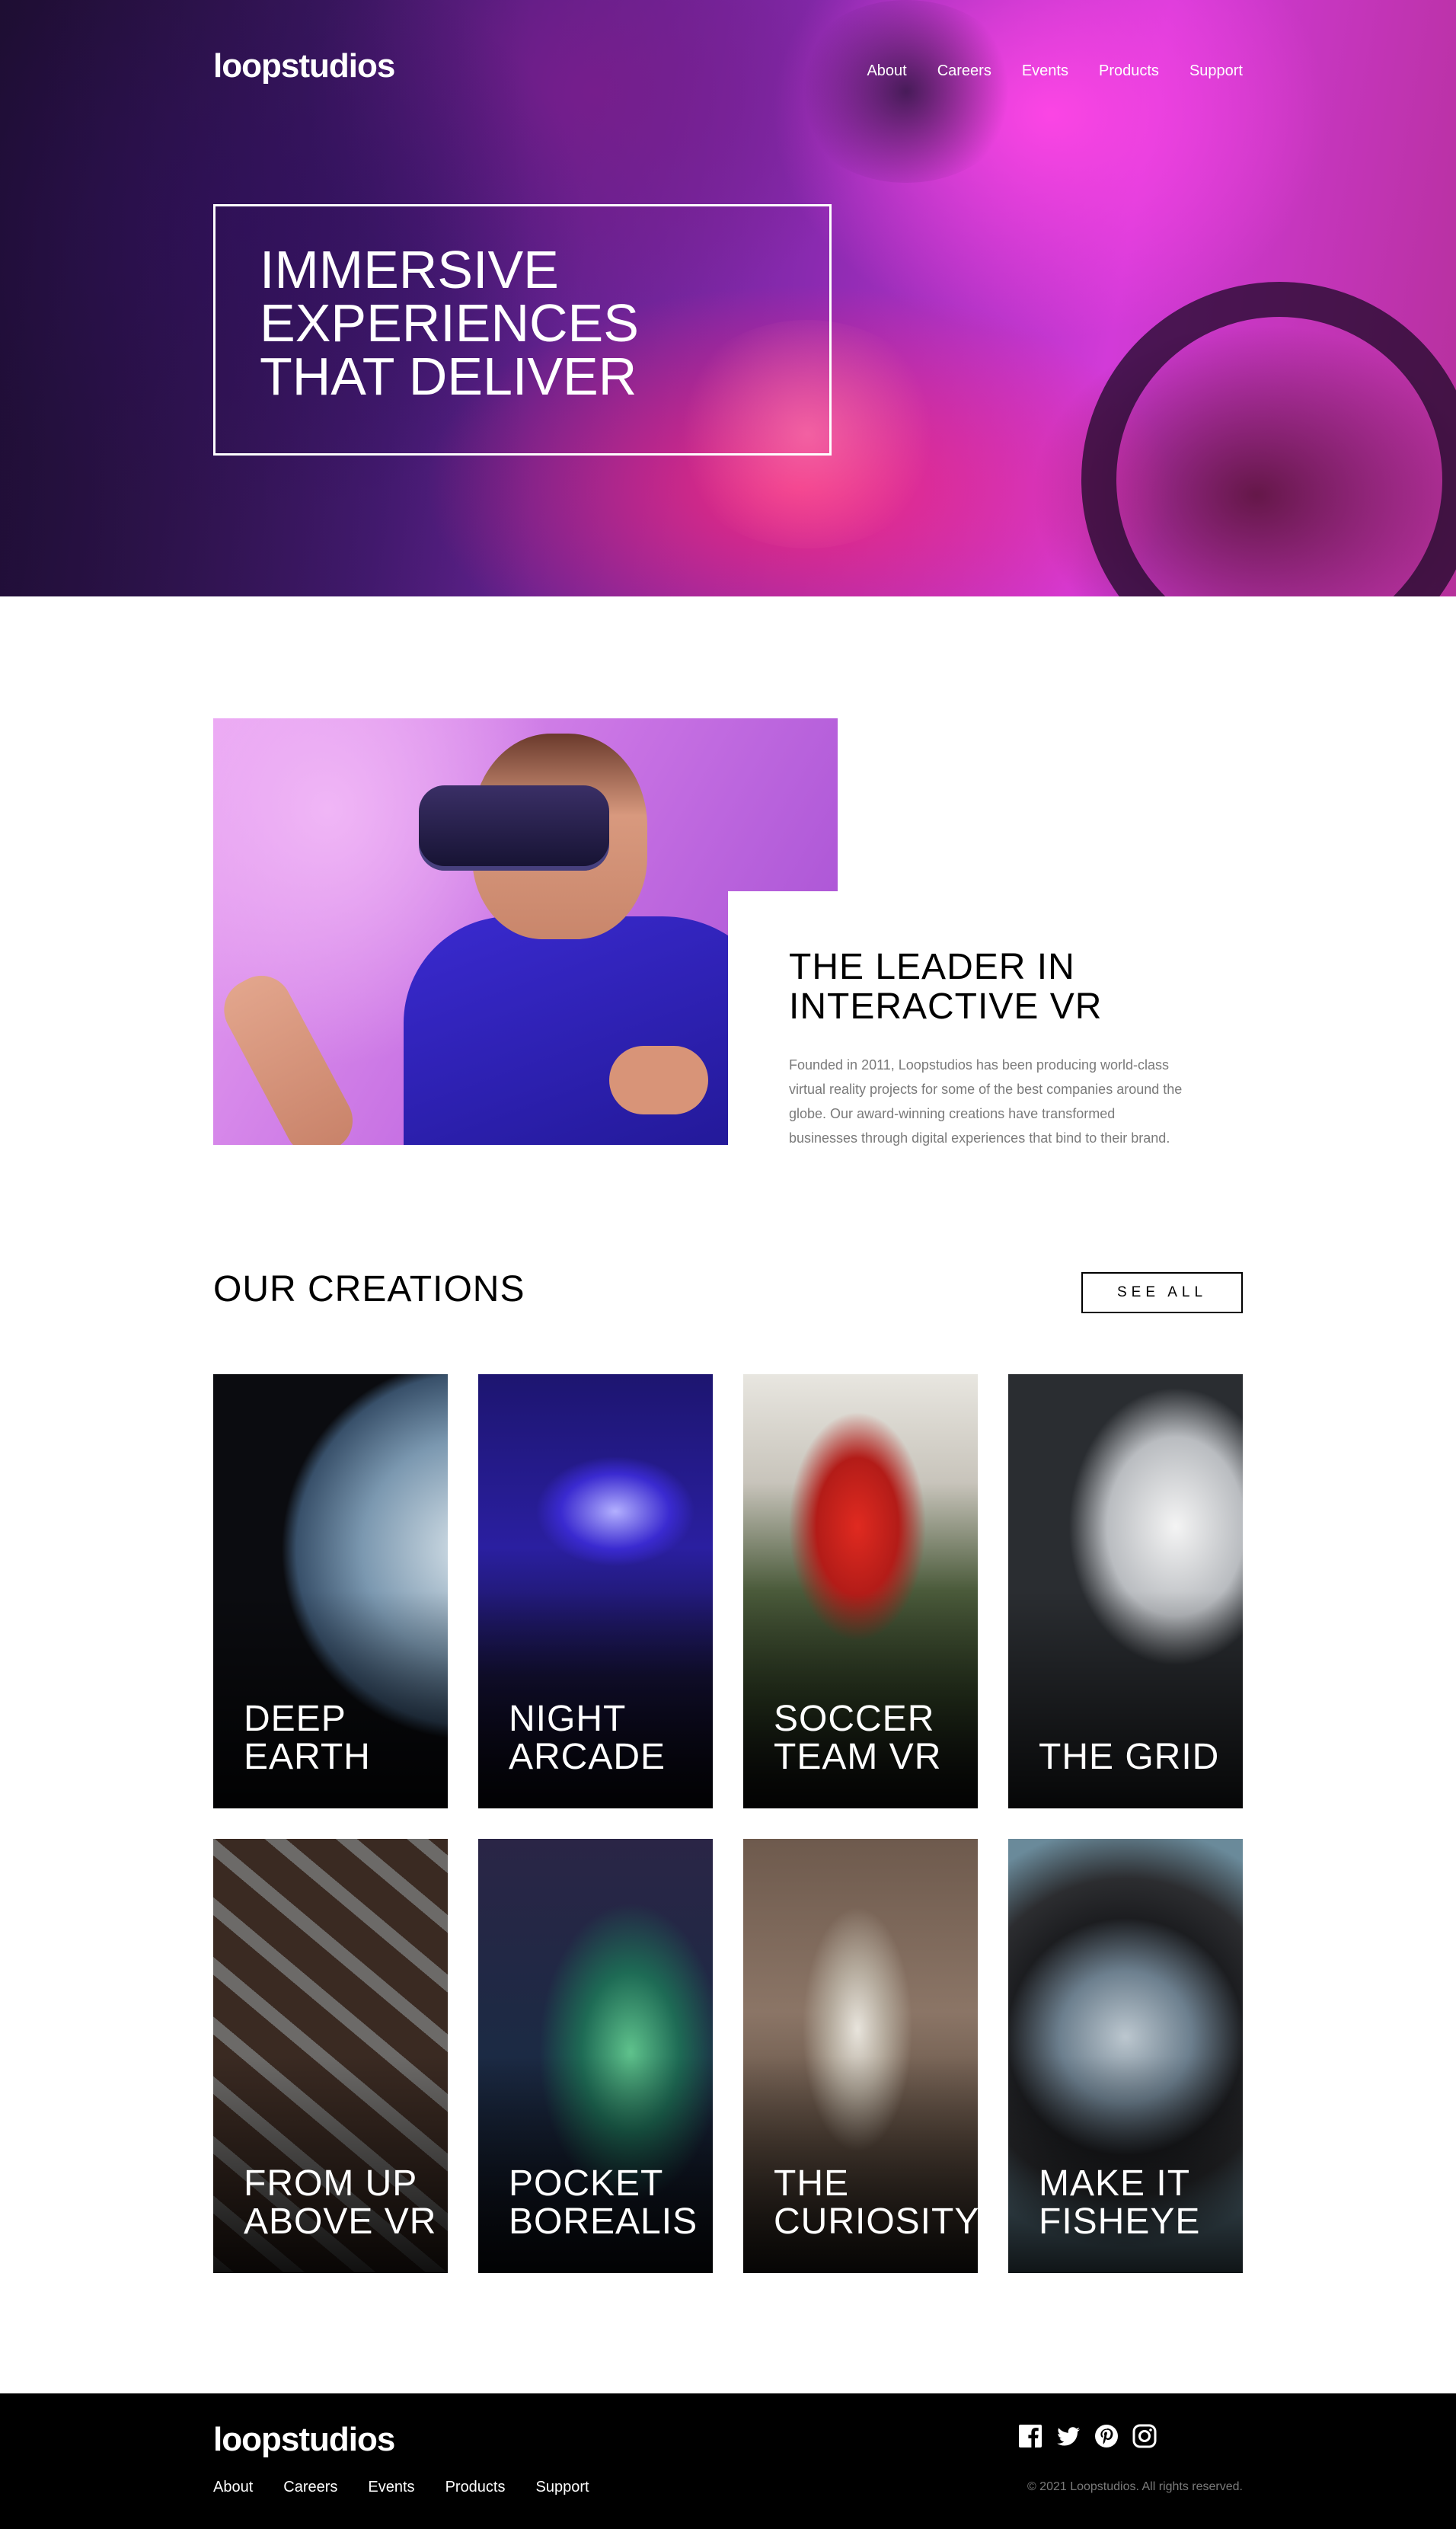 The width and height of the screenshot is (1456, 2529). I want to click on creation-card-the-grid: The Grid, so click(1125, 1591).